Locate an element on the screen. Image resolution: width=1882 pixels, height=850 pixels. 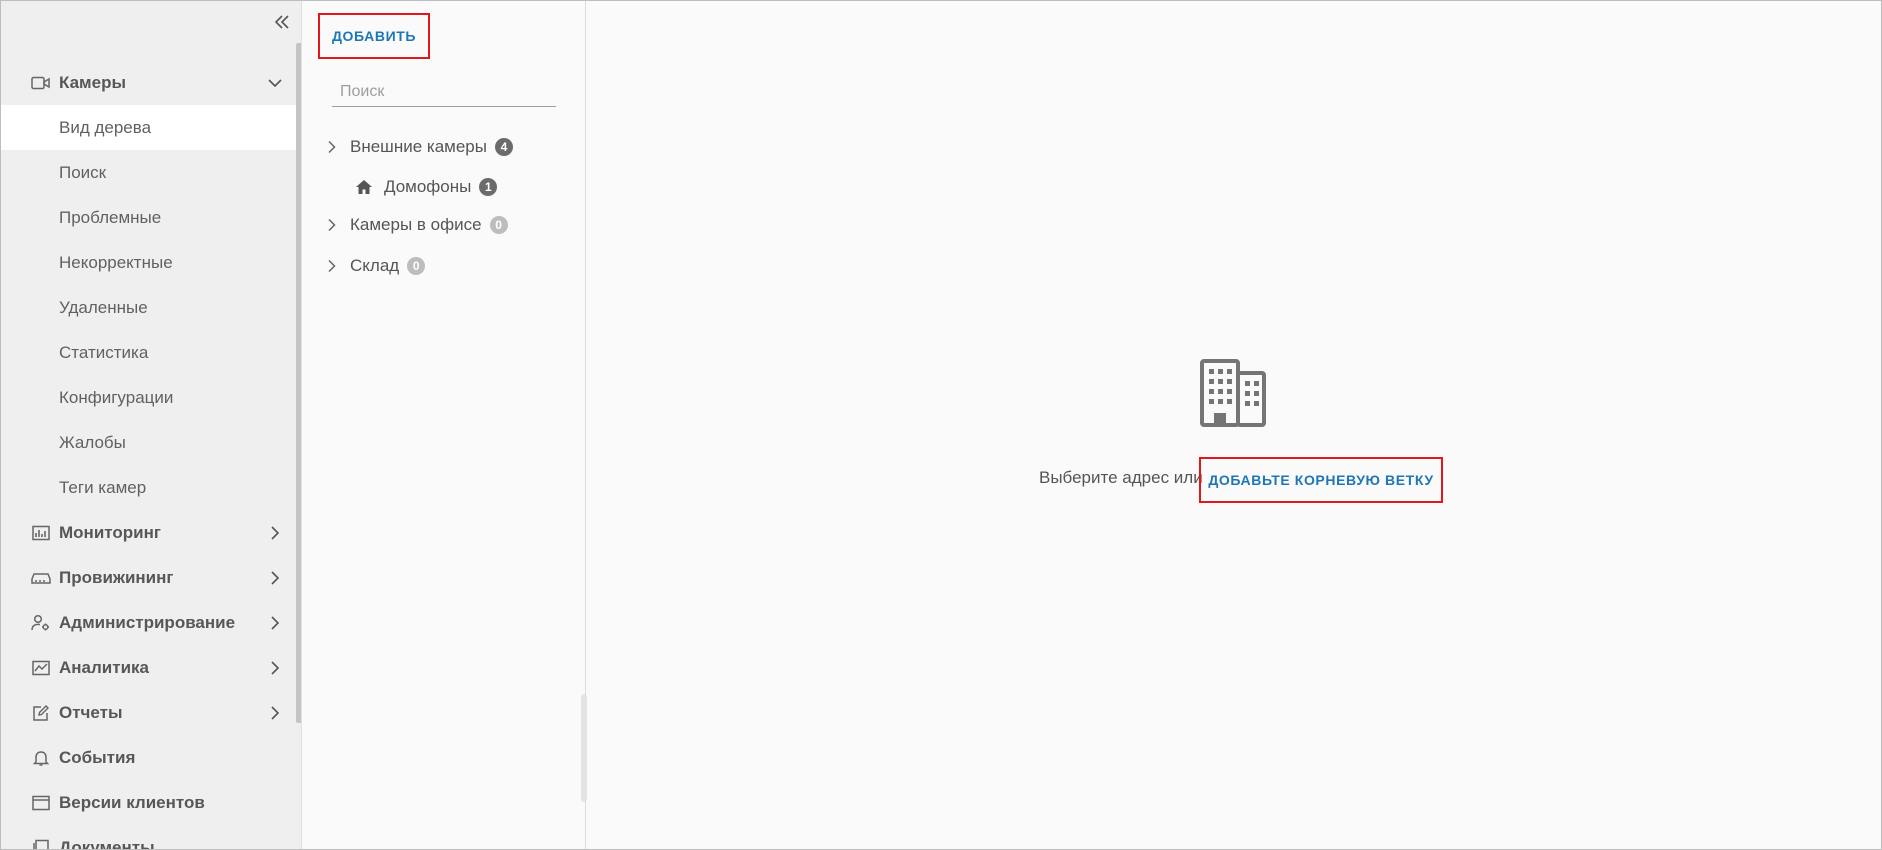
nav-item-deleted: Удаленные is located at coordinates (148, 307).